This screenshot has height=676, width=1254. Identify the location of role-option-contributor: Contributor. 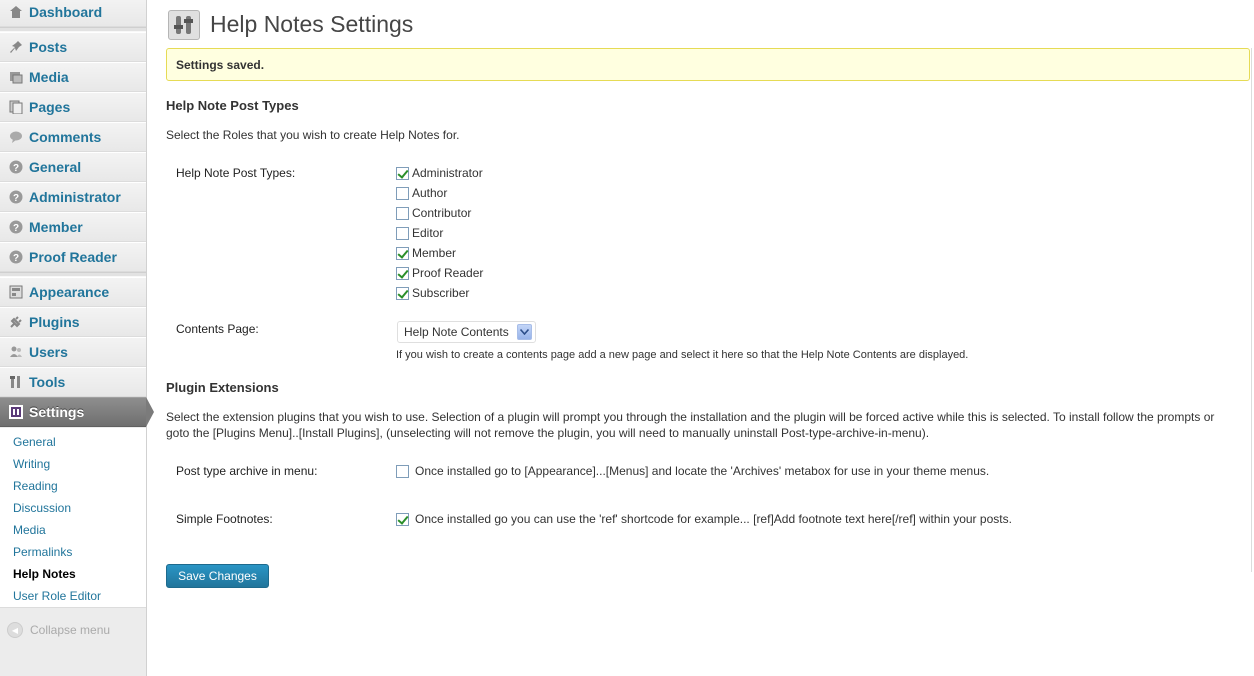
(433, 213).